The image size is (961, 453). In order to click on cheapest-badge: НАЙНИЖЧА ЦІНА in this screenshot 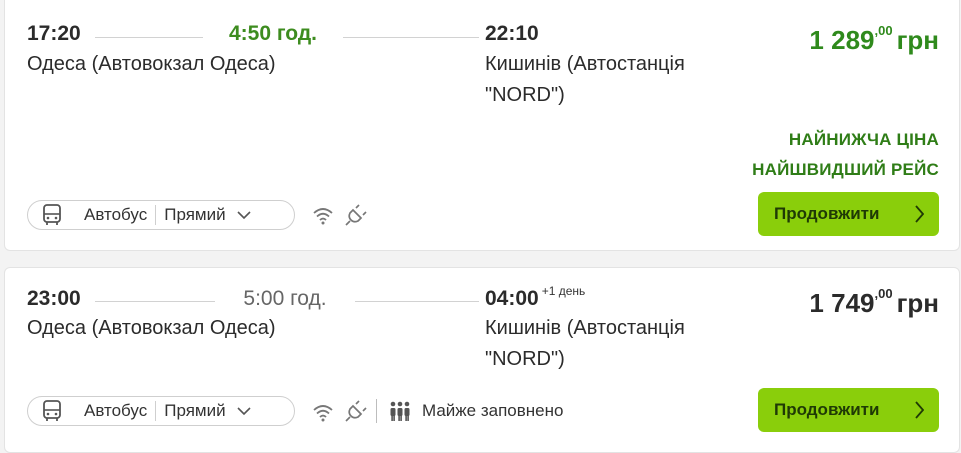, I will do `click(863, 139)`.